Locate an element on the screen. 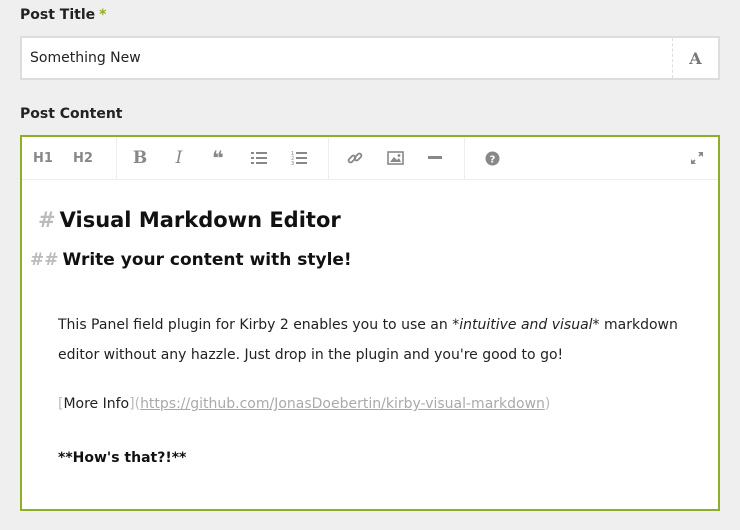  image-icon is located at coordinates (395, 158).